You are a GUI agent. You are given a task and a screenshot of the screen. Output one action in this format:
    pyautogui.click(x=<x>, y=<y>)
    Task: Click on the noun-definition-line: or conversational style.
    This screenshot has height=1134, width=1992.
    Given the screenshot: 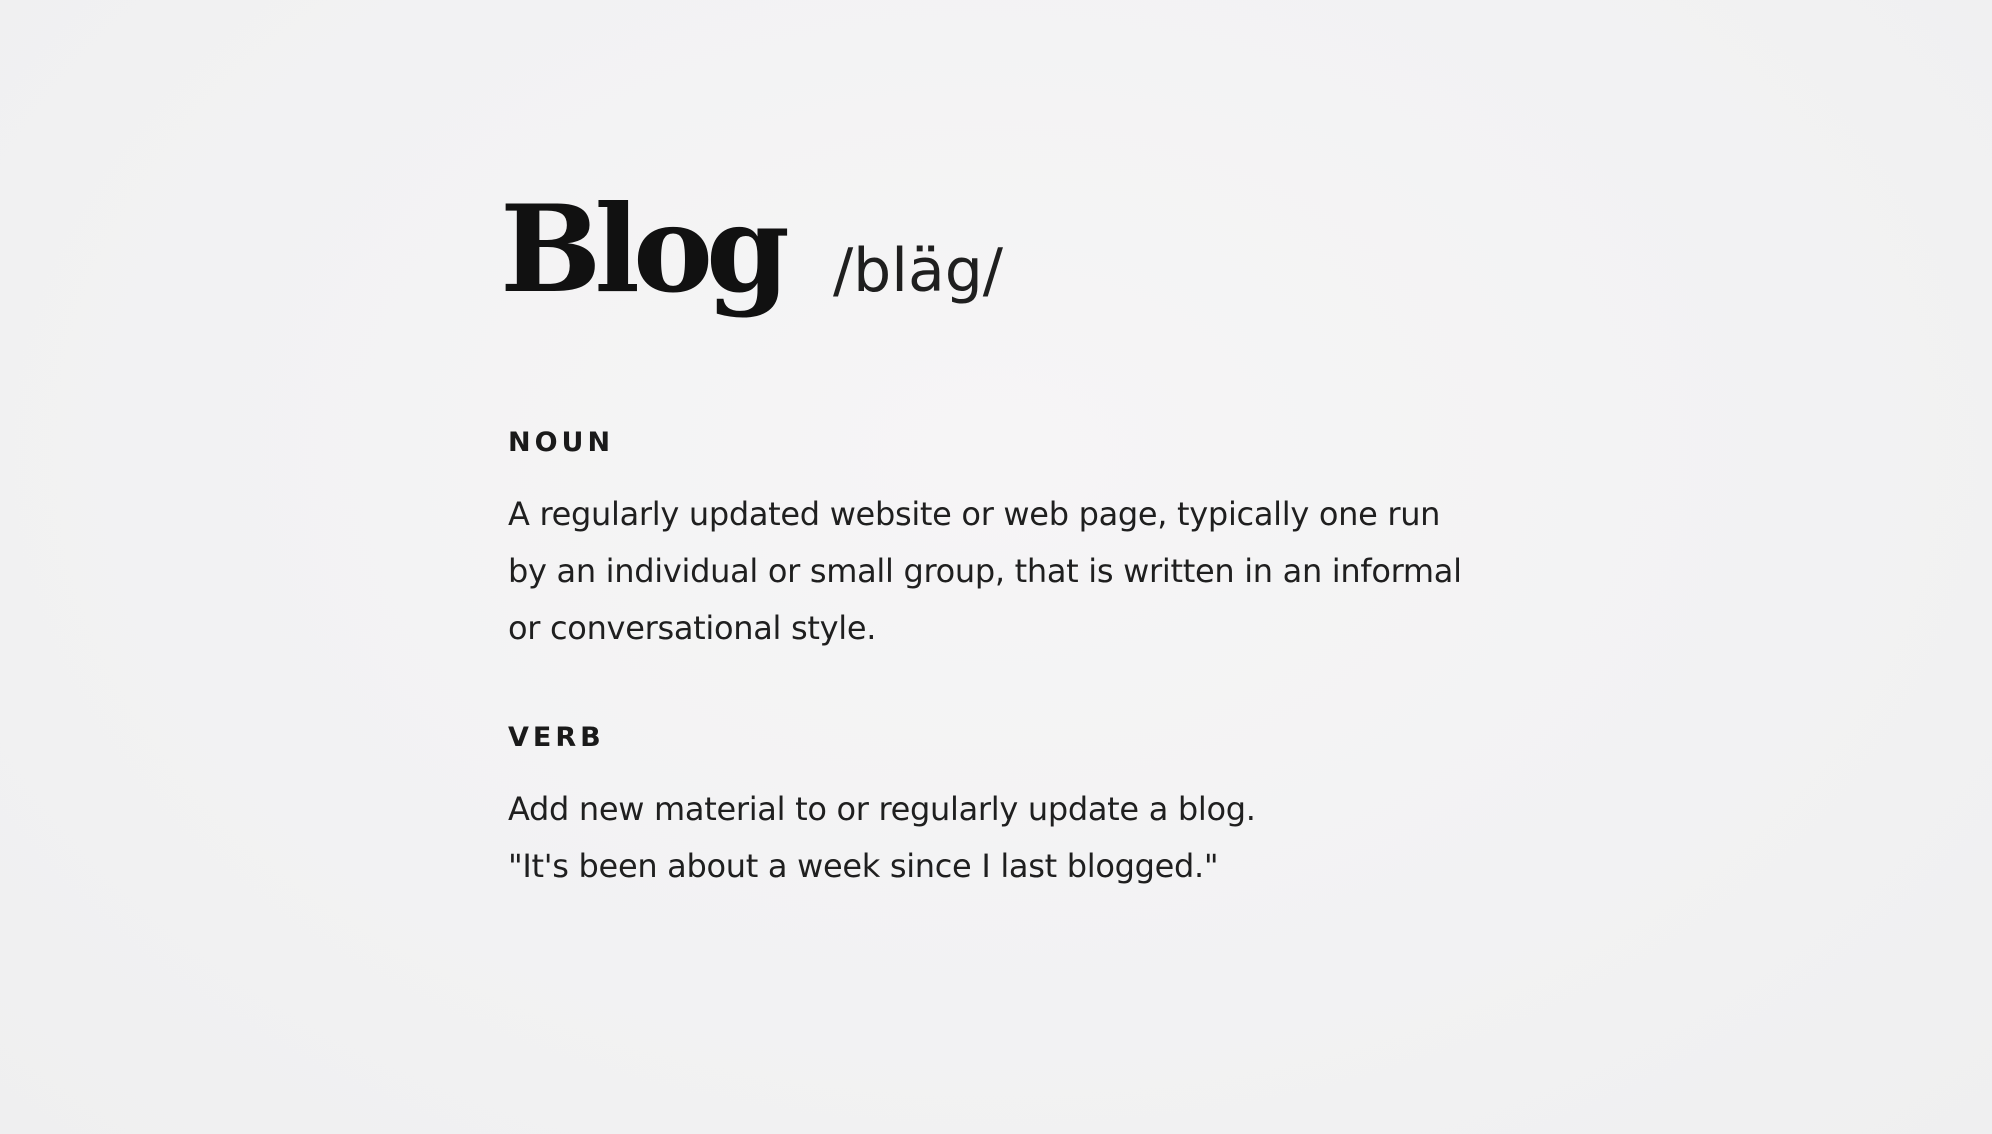 What is the action you would take?
    pyautogui.click(x=692, y=628)
    